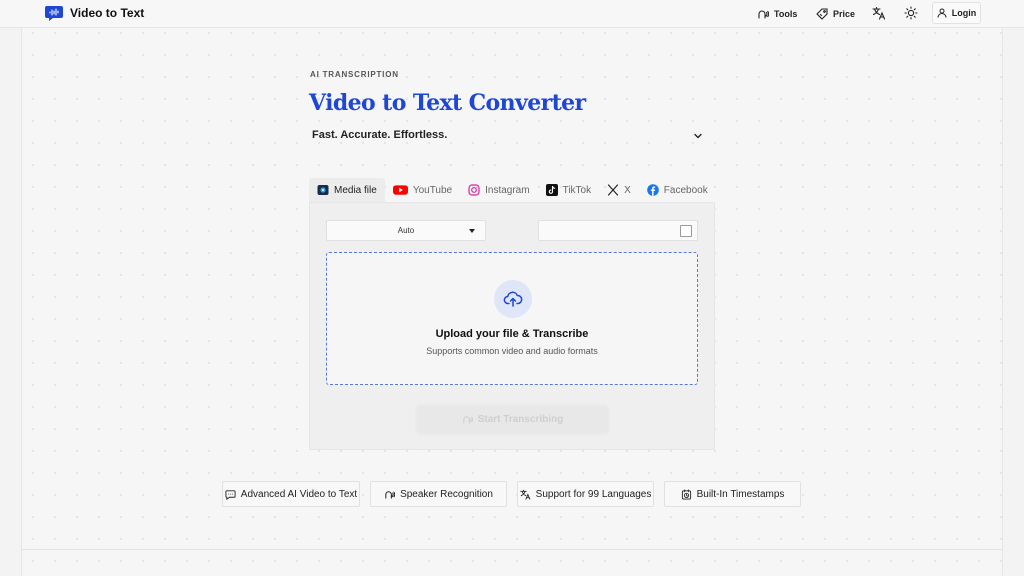 This screenshot has width=1024, height=576. Describe the element at coordinates (593, 494) in the screenshot. I see `feature-languages-label: Support for 99 Languages` at that location.